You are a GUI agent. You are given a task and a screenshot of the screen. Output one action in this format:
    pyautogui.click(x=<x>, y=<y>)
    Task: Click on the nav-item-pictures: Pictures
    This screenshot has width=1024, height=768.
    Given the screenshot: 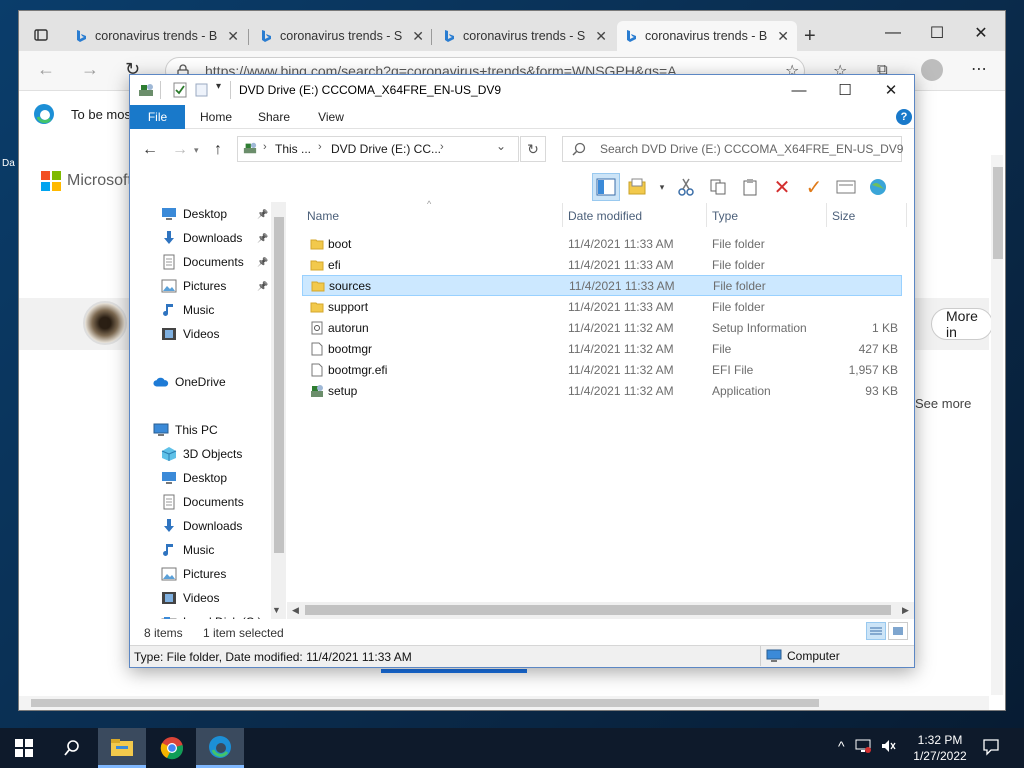 What is the action you would take?
    pyautogui.click(x=208, y=574)
    